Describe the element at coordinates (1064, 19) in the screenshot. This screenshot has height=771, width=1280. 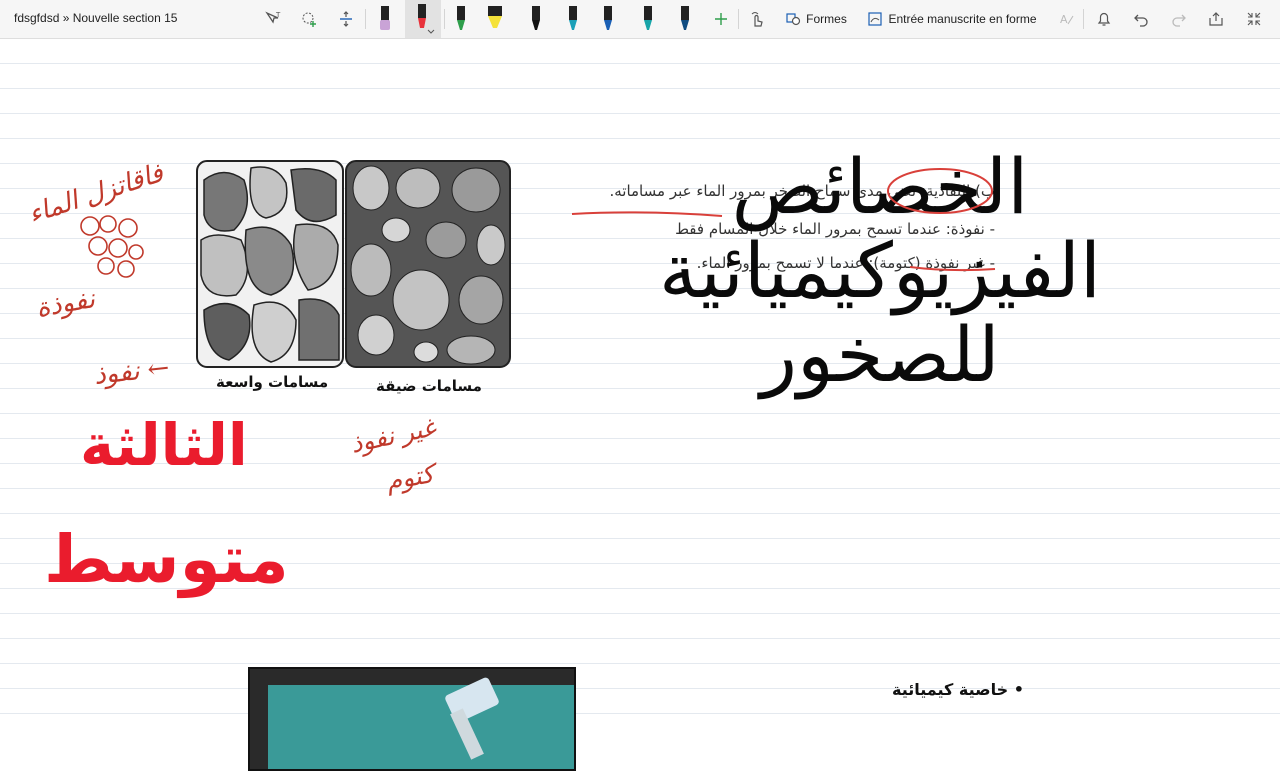
I see `svg-text: A` at that location.